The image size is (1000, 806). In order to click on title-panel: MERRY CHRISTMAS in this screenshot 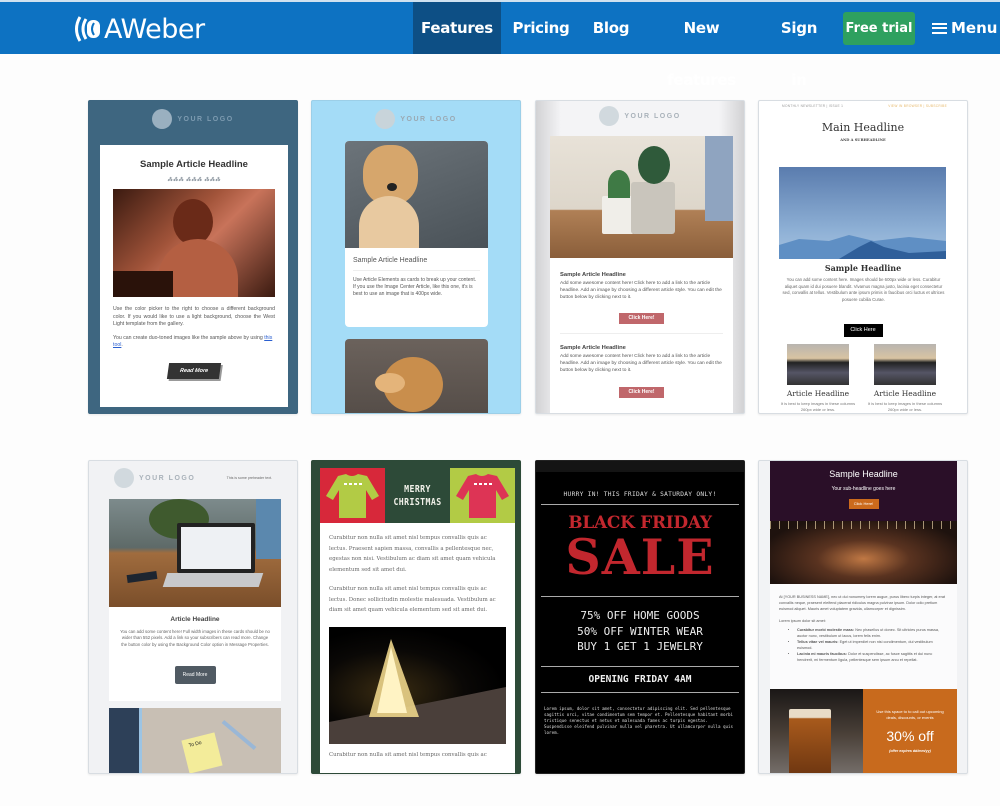, I will do `click(417, 495)`.